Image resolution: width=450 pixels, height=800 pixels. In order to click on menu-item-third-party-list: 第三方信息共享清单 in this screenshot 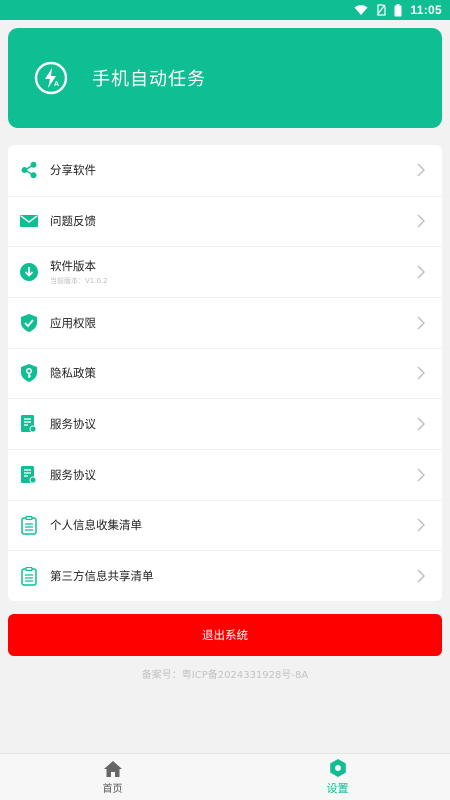, I will do `click(225, 575)`.